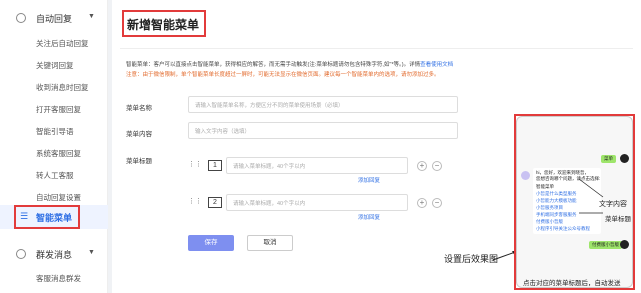  Describe the element at coordinates (54, 254) in the screenshot. I see `sidebar-group-broadcast: 群发消息 ▼` at that location.